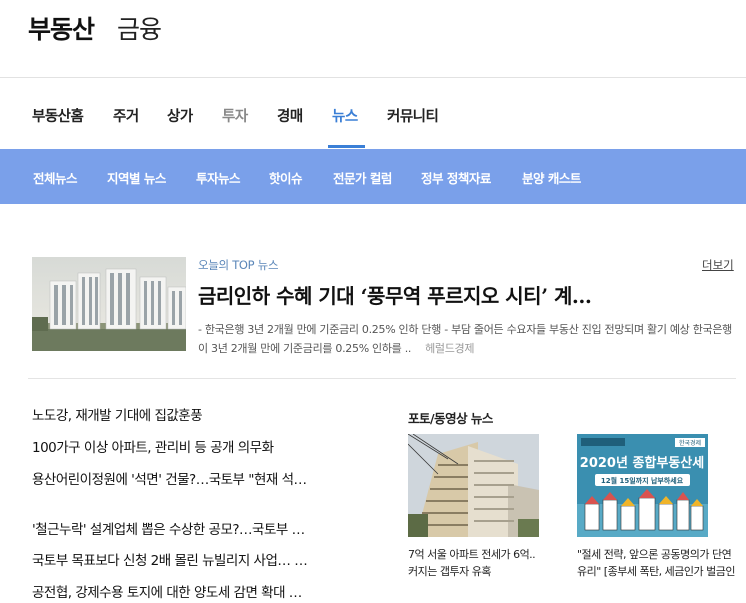 Image resolution: width=746 pixels, height=603 pixels. What do you see at coordinates (642, 463) in the screenshot?
I see `banner-text: 2020년 종합부동산세` at bounding box center [642, 463].